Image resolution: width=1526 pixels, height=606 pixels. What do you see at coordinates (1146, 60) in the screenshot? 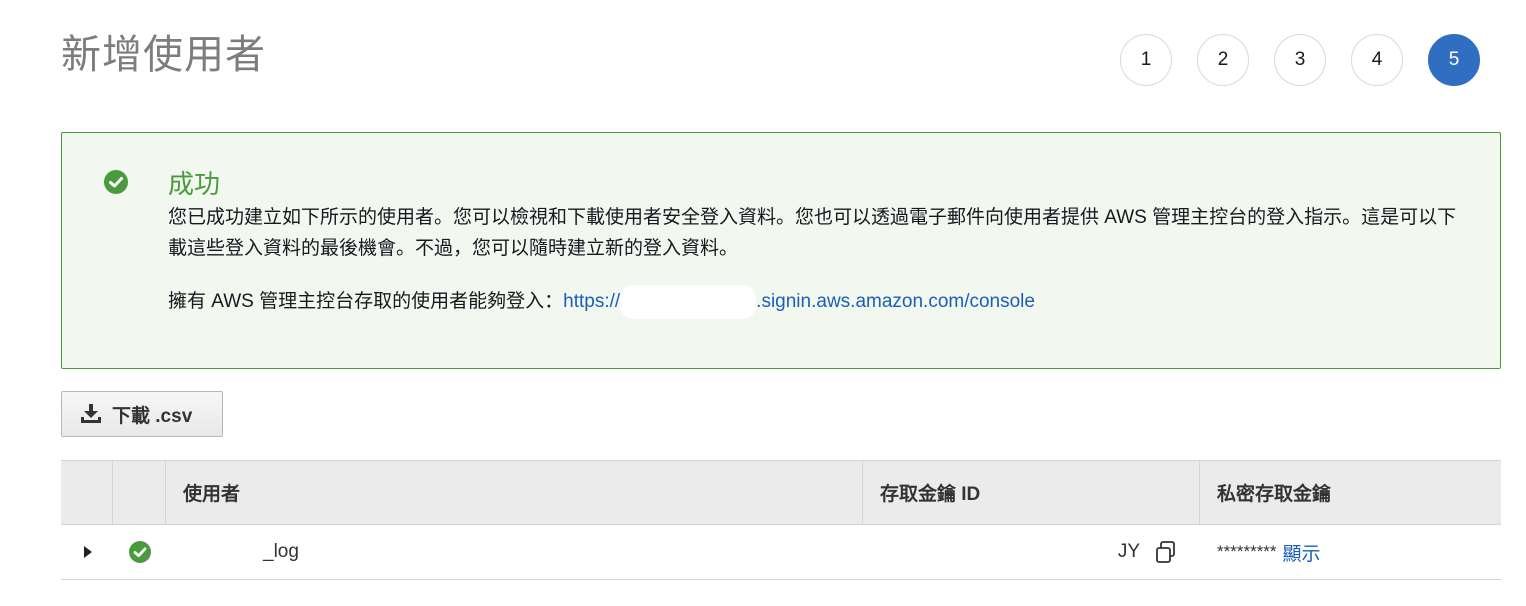
I see `step-1: 1` at bounding box center [1146, 60].